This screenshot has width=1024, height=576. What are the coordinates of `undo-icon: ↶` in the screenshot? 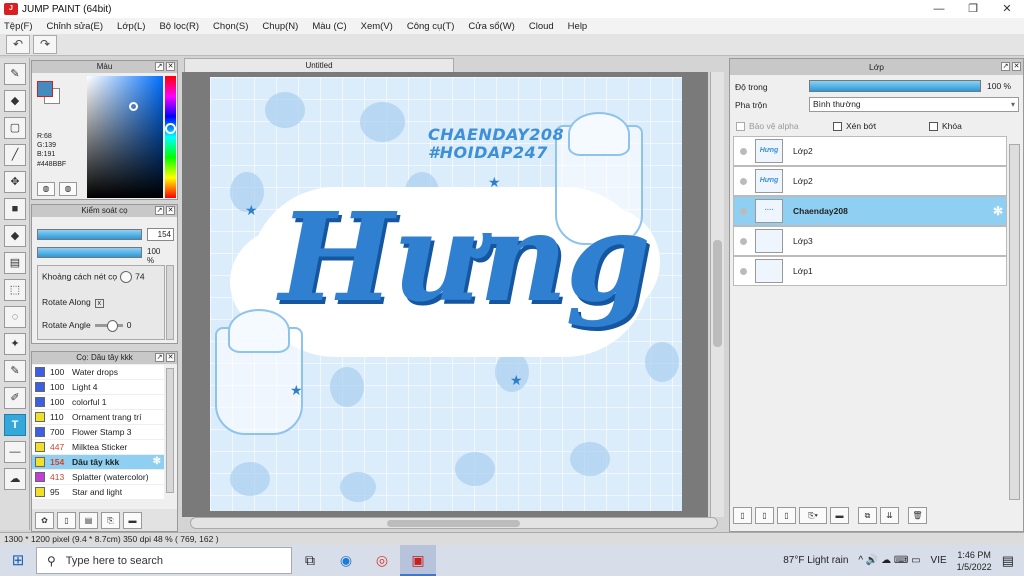 It's located at (18, 44).